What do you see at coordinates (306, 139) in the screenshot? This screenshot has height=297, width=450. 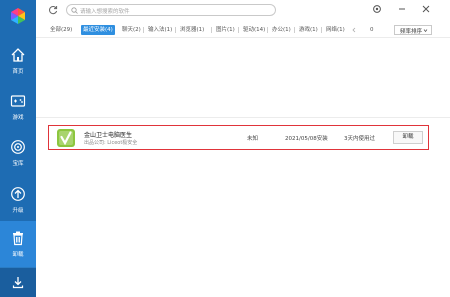 I see `install-date: 2021/05/08安装` at bounding box center [306, 139].